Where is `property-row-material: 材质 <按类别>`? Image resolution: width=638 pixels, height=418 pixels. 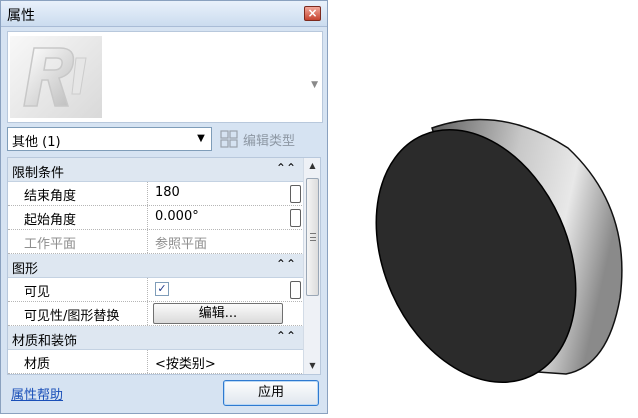 property-row-material: 材质 <按类别> is located at coordinates (156, 362).